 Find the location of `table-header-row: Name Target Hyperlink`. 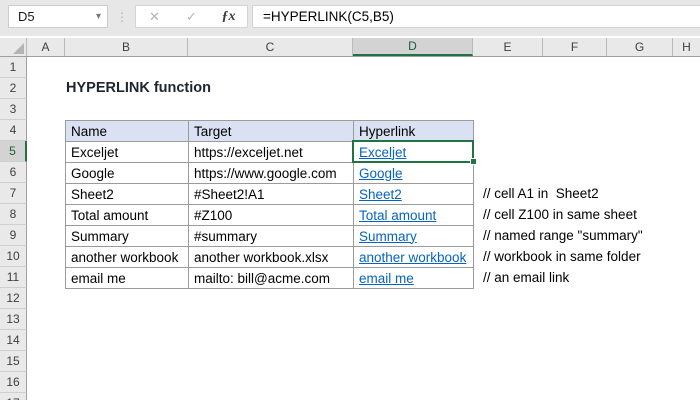

table-header-row: Name Target Hyperlink is located at coordinates (269, 131).